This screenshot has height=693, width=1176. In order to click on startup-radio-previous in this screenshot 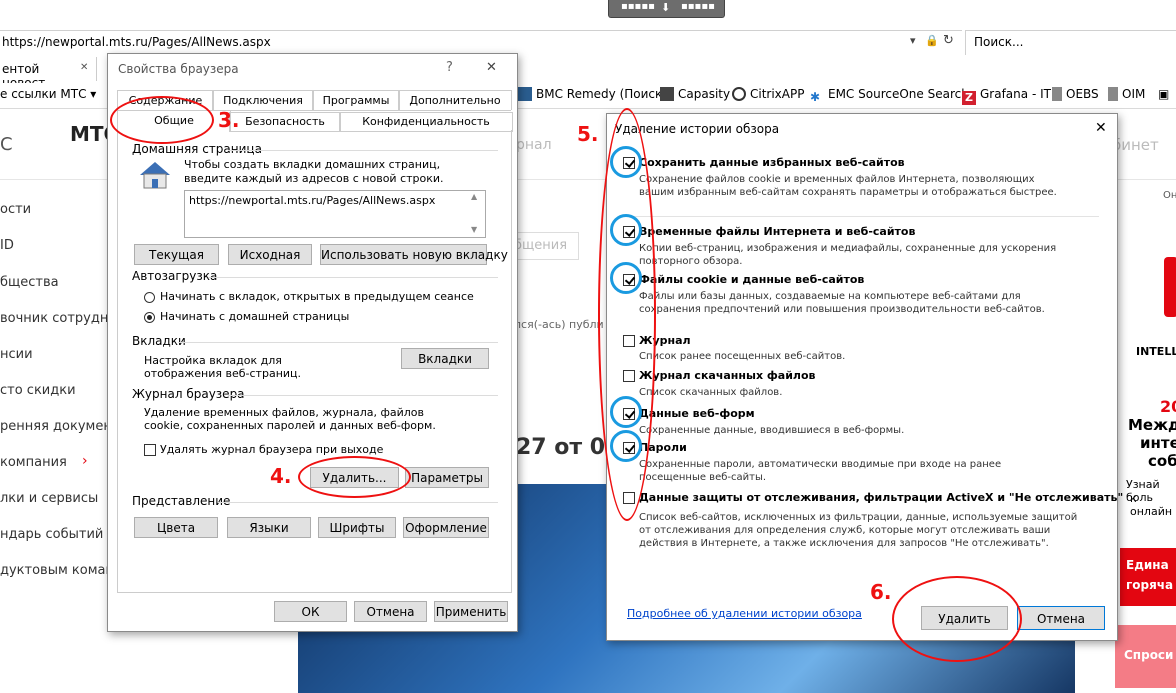, I will do `click(149, 297)`.